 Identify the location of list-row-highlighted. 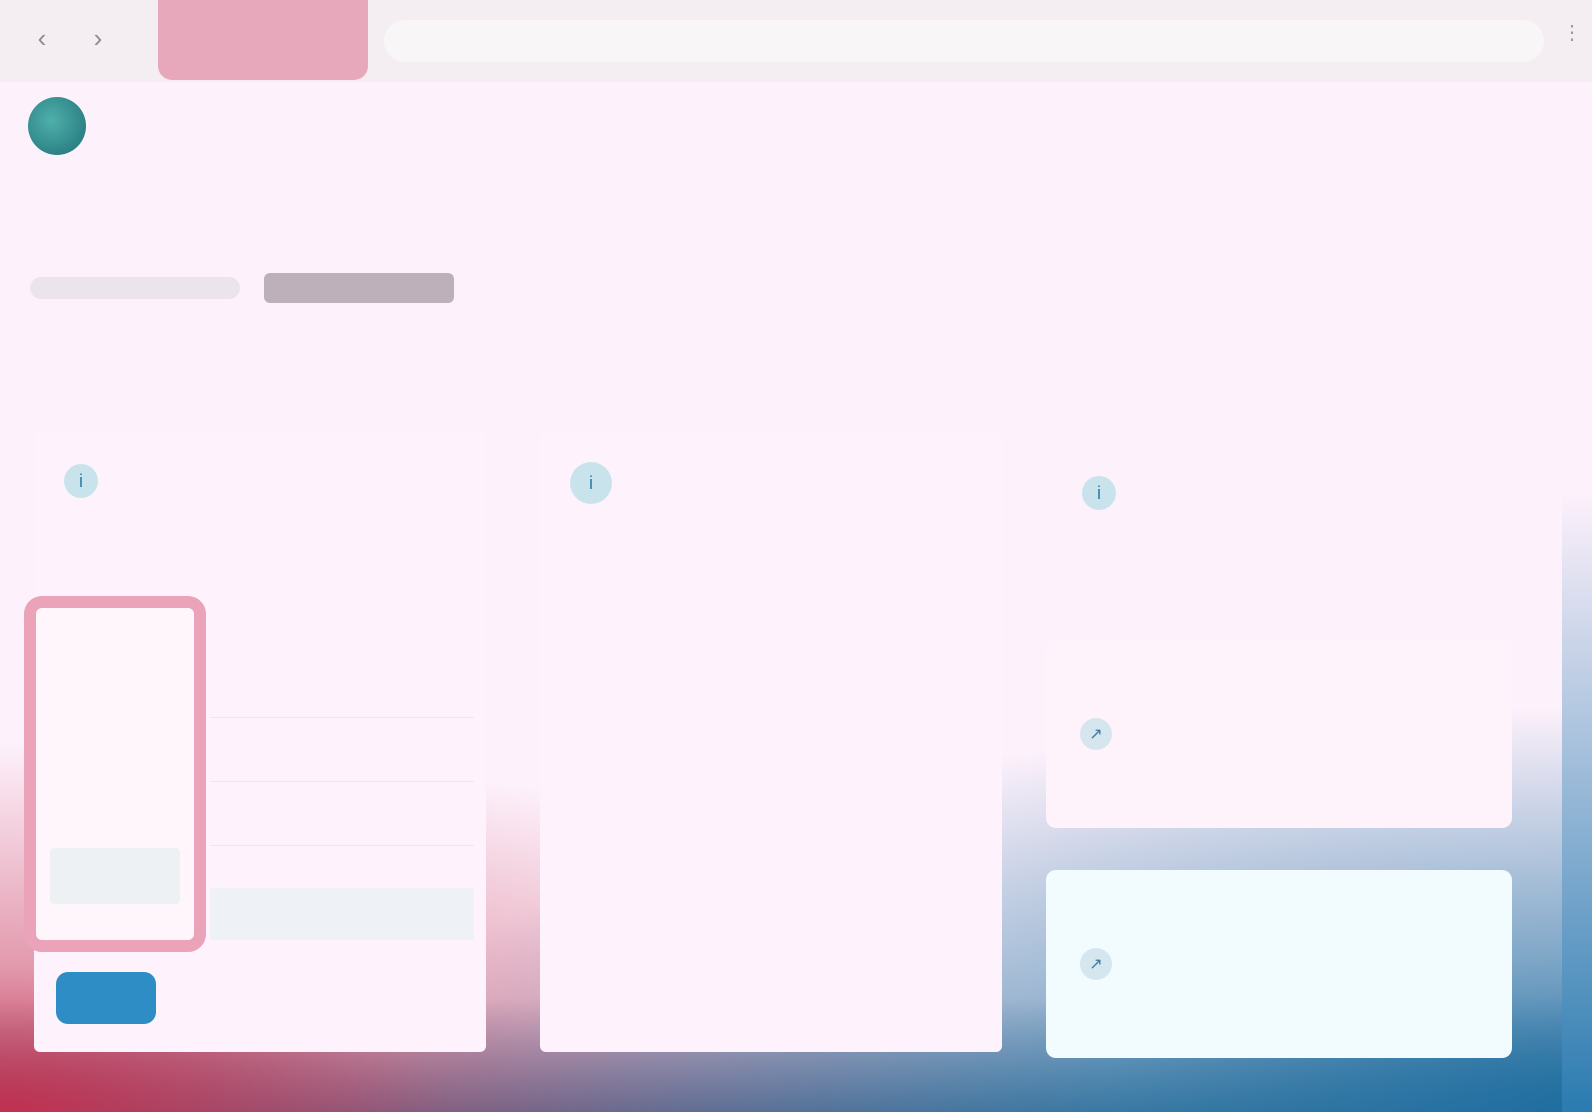
(342, 914).